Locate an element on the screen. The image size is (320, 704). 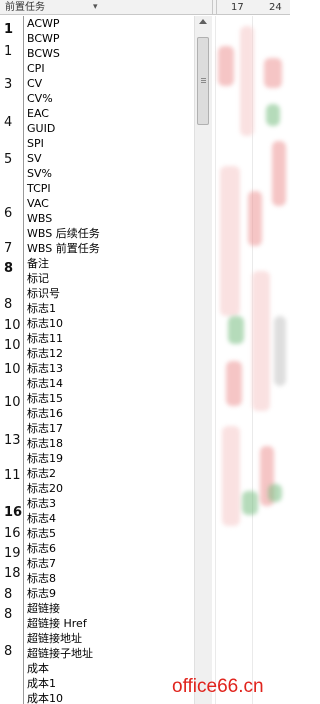
dropdown-option: WBS is located at coordinates (39, 218).